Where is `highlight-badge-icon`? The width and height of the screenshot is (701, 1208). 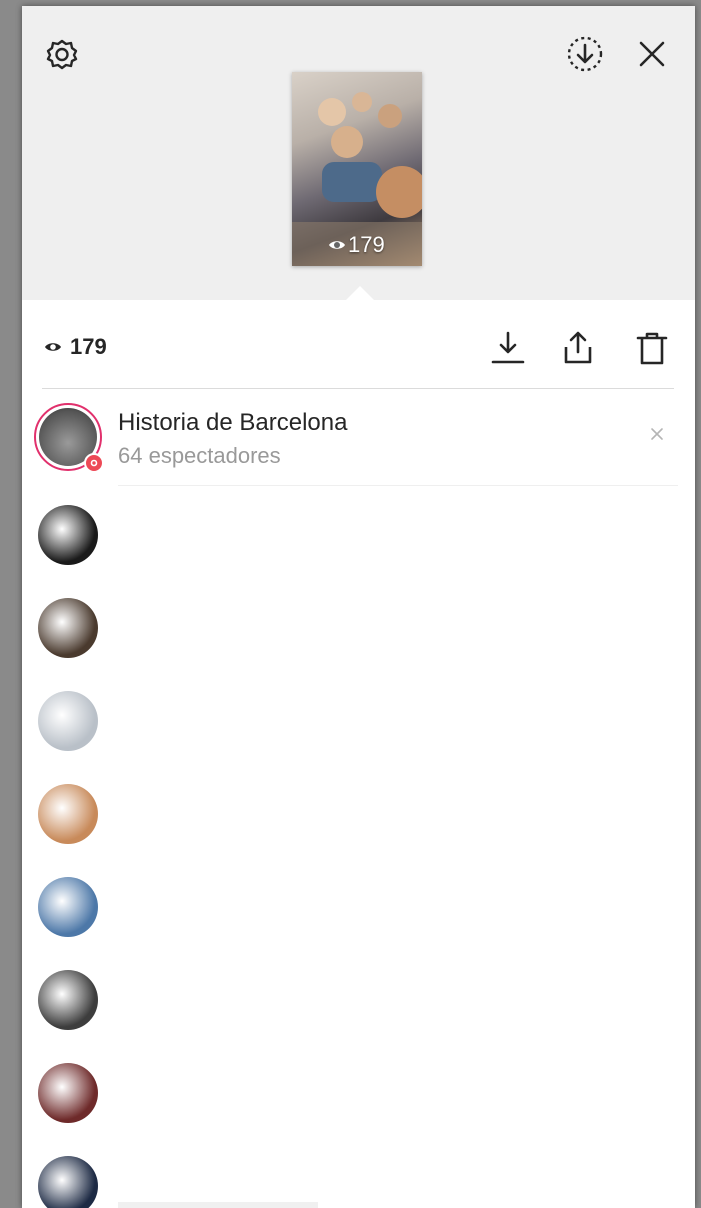 highlight-badge-icon is located at coordinates (94, 463).